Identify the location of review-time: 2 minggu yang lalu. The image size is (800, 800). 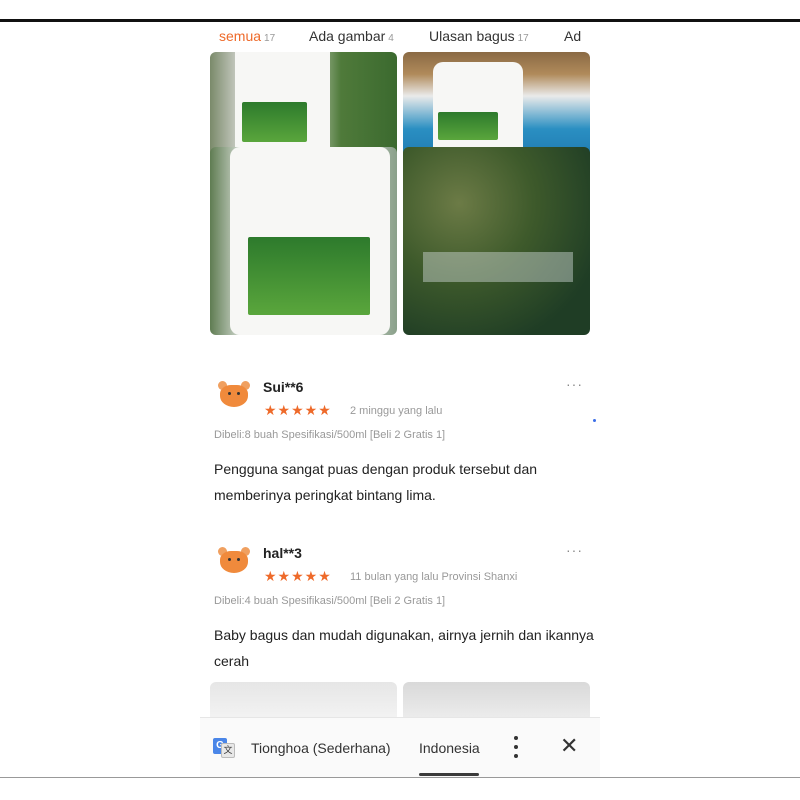
(396, 411).